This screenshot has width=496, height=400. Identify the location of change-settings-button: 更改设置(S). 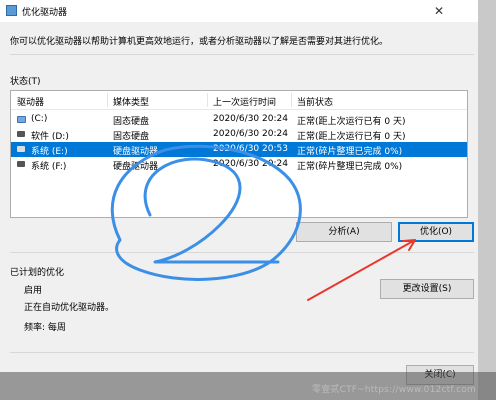
(427, 289).